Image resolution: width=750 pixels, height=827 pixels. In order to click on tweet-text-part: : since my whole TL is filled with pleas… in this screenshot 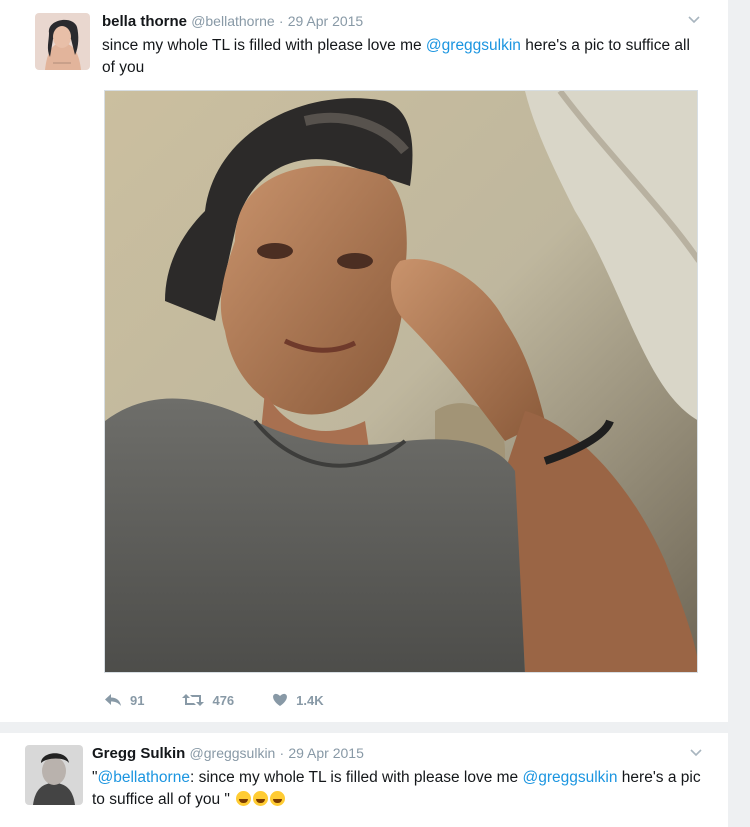, I will do `click(356, 777)`.